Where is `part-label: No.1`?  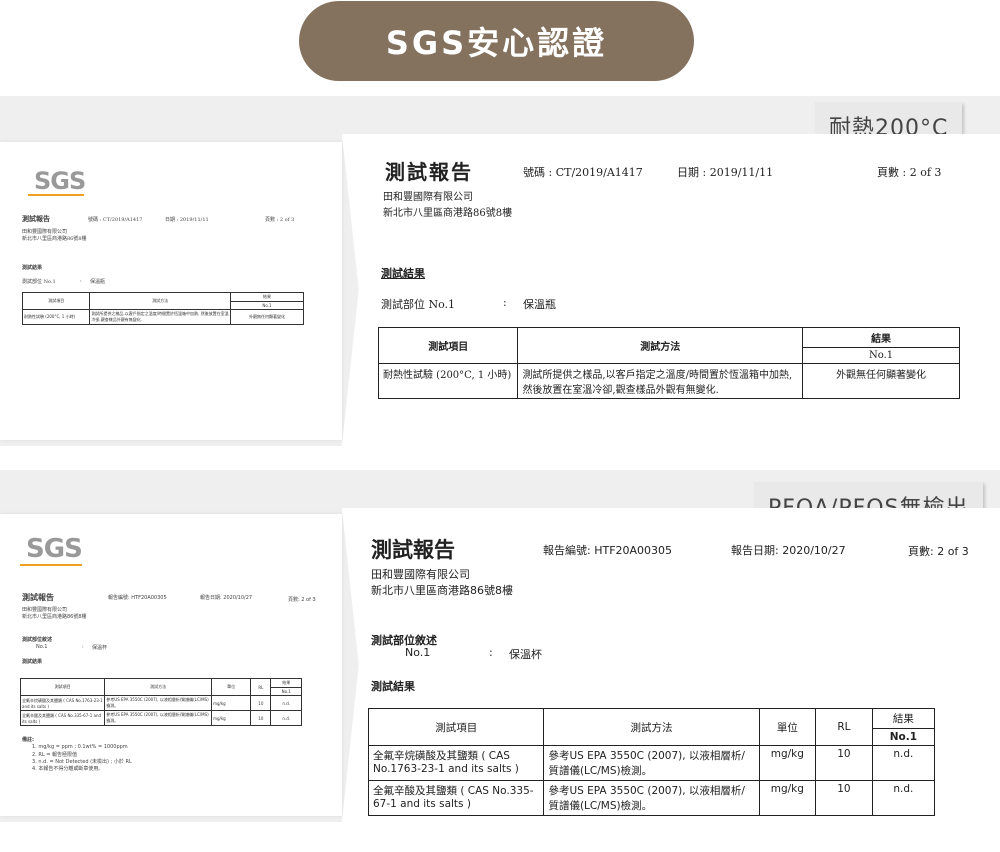 part-label: No.1 is located at coordinates (418, 652).